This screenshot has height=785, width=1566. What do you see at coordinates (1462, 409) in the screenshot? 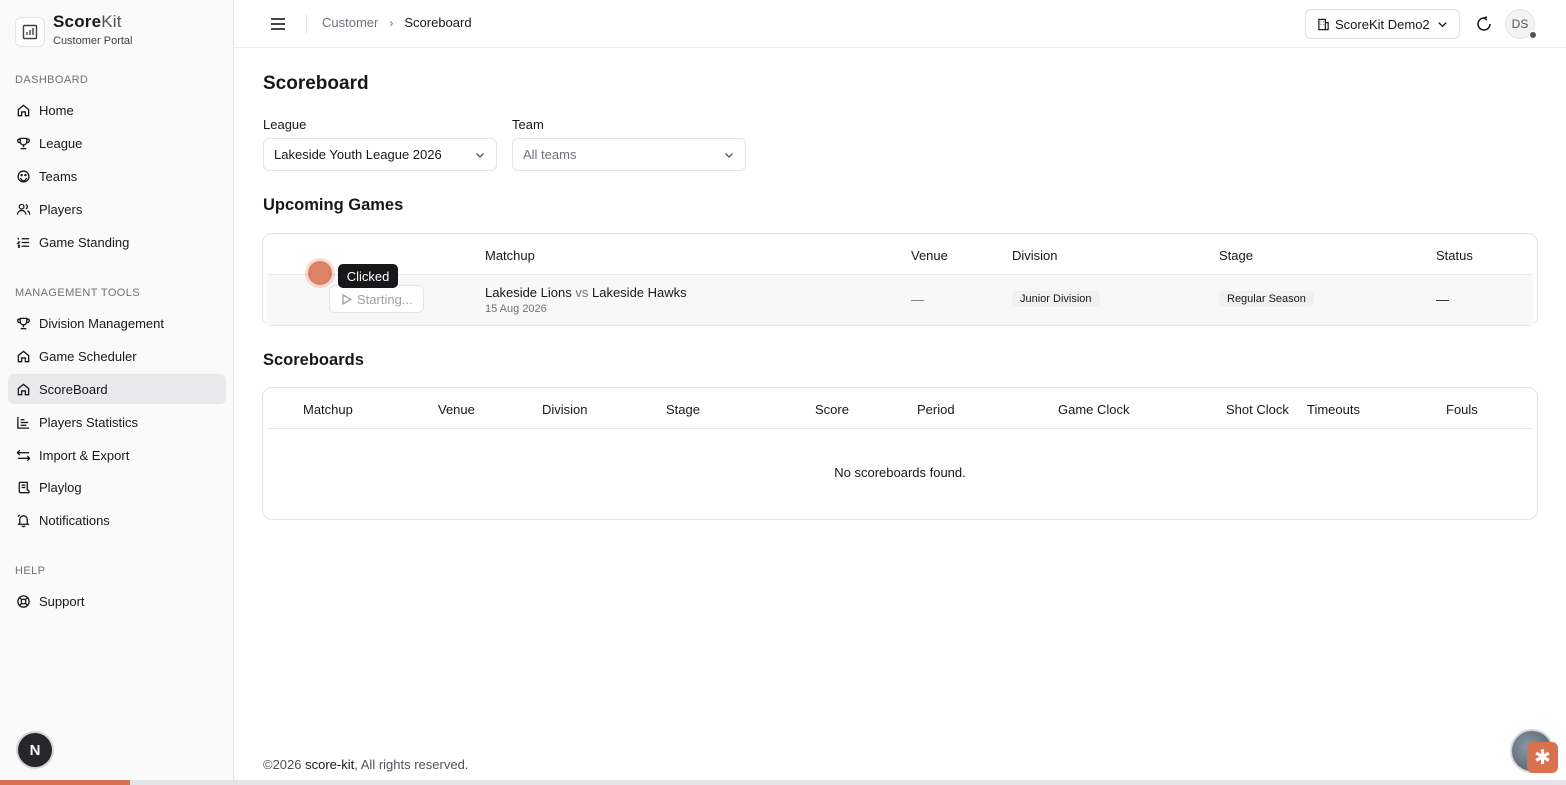
I see `column-header-fouls: Fouls` at bounding box center [1462, 409].